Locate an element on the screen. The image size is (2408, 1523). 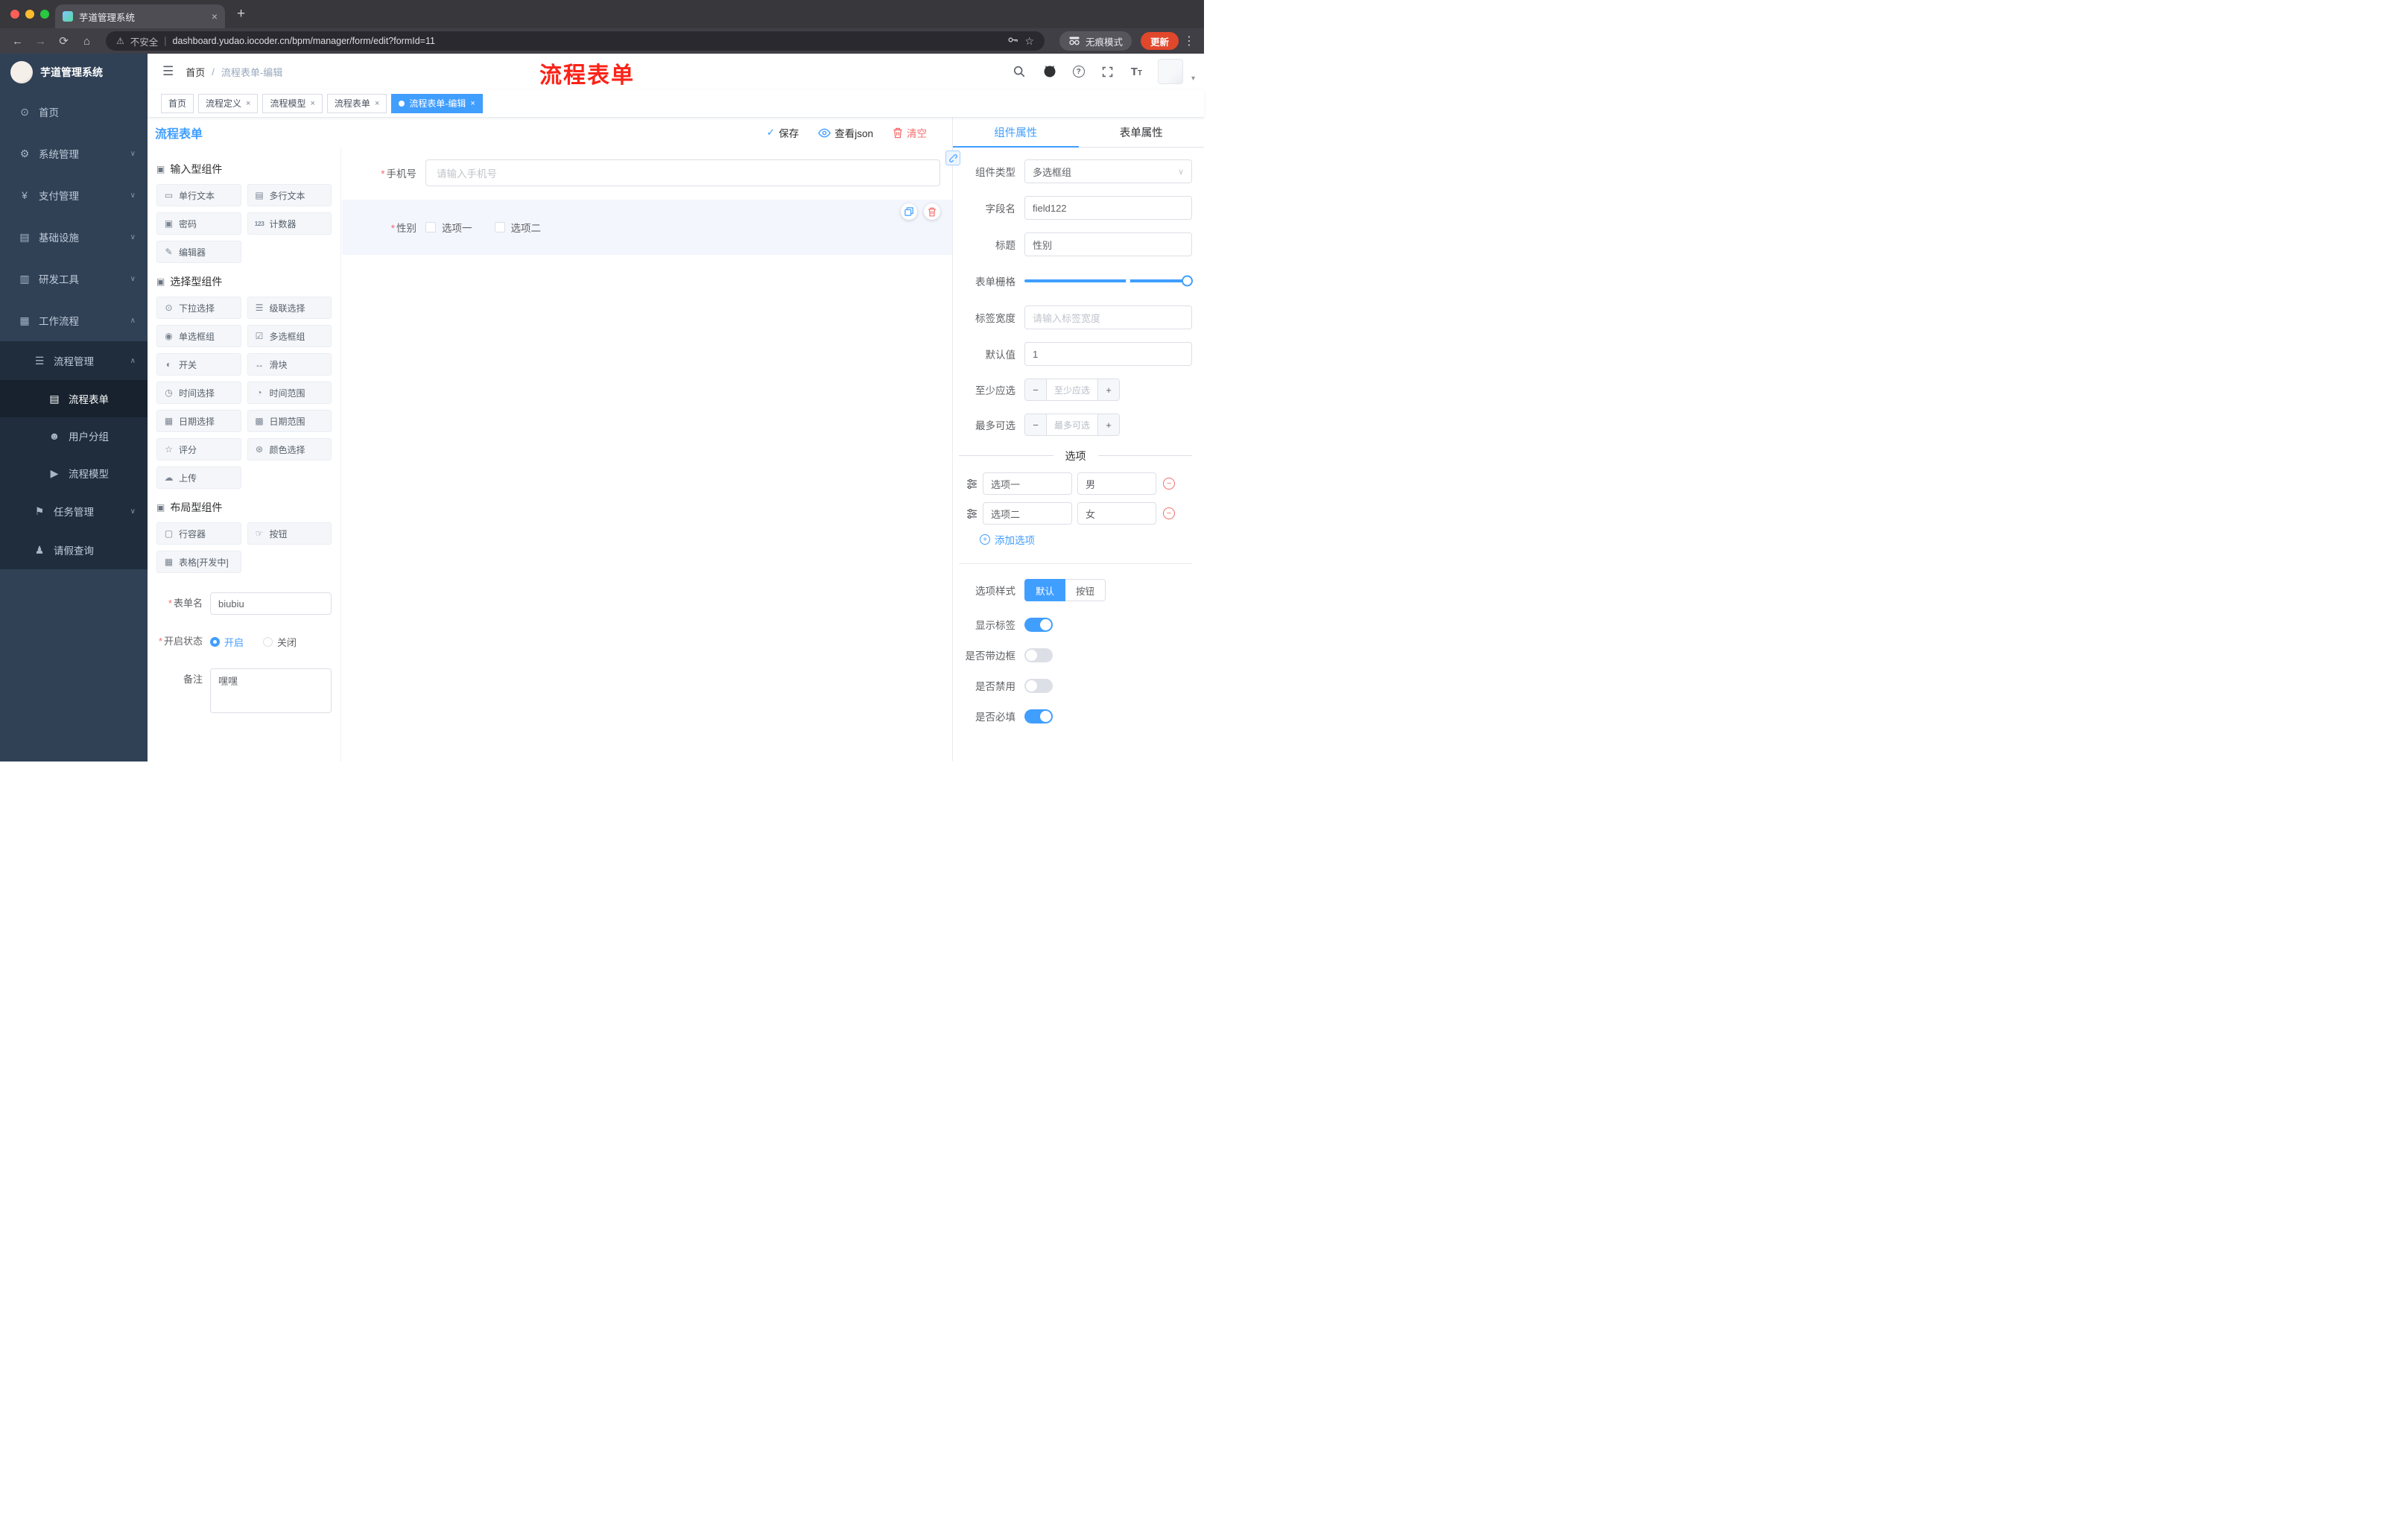
sidebar-item-devtools: ▥ 研发工具 ∨ is located at coordinates (74, 279).